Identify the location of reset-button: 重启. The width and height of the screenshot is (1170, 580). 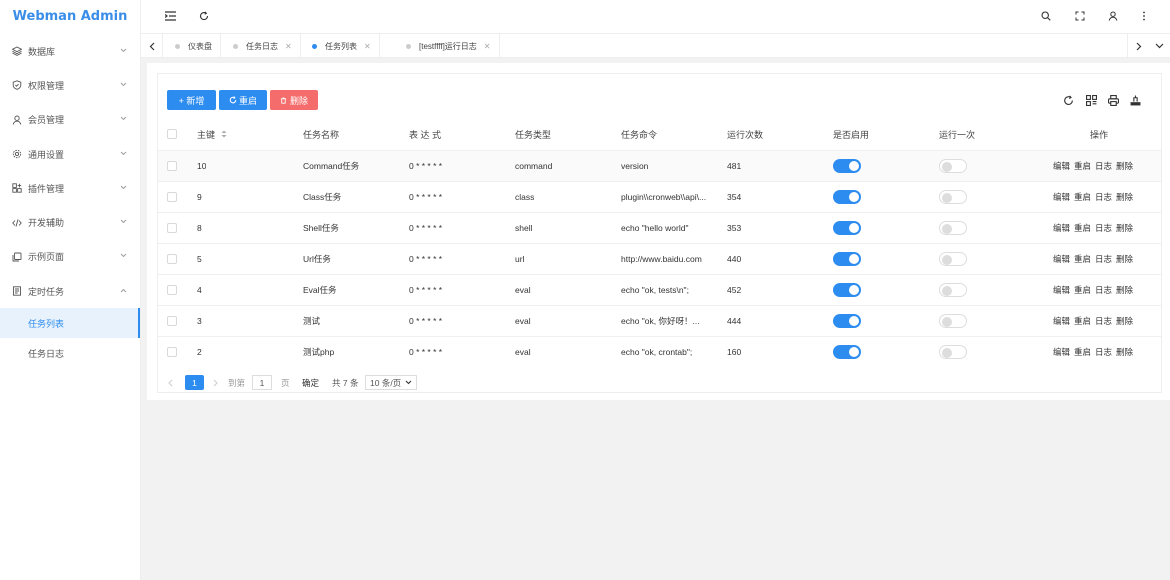
(243, 100).